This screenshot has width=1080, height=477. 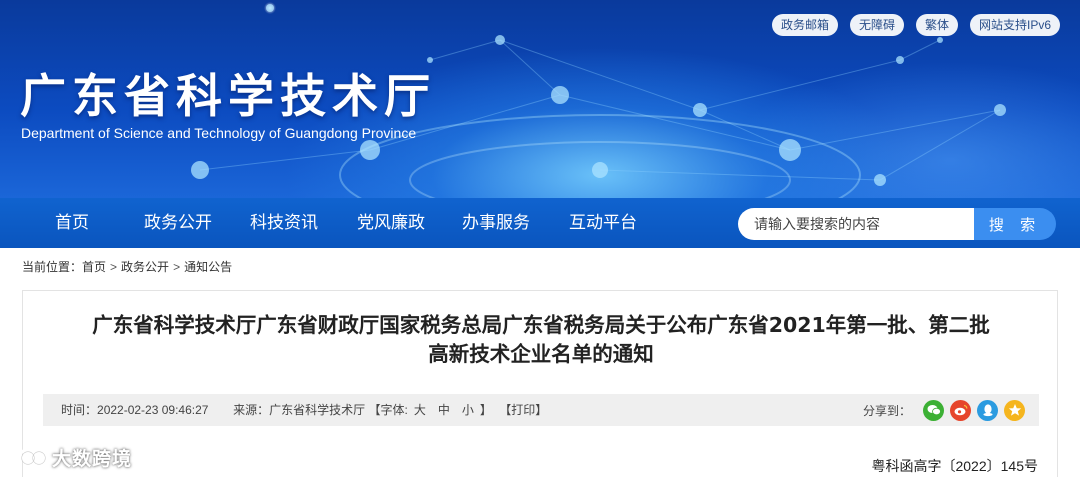 I want to click on font-size-close: 】, so click(x=485, y=410).